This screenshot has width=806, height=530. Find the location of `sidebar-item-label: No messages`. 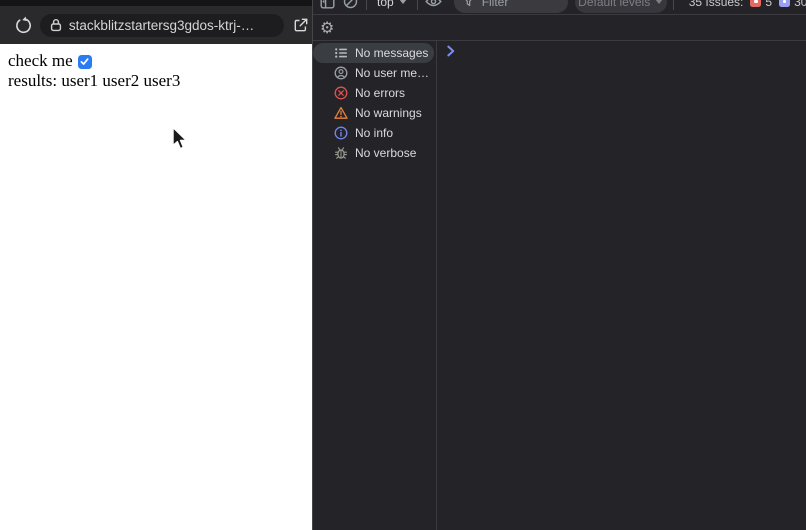

sidebar-item-label: No messages is located at coordinates (392, 53).